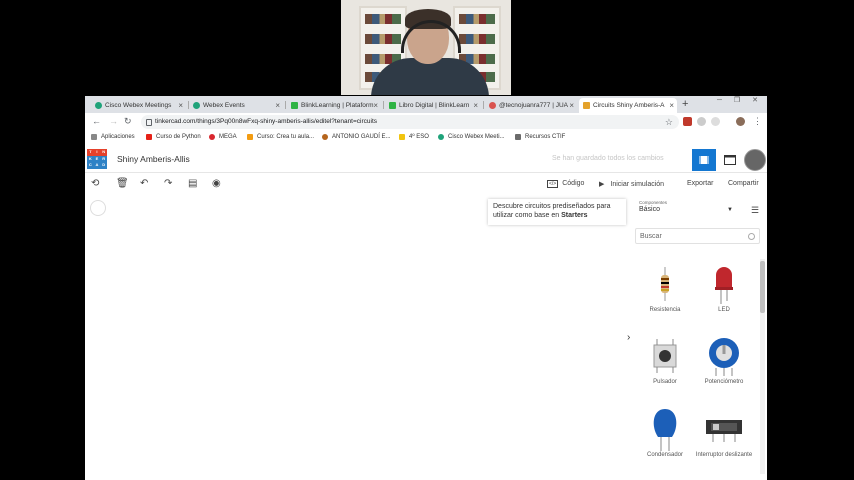  I want to click on redo-icon: ↷, so click(168, 183).